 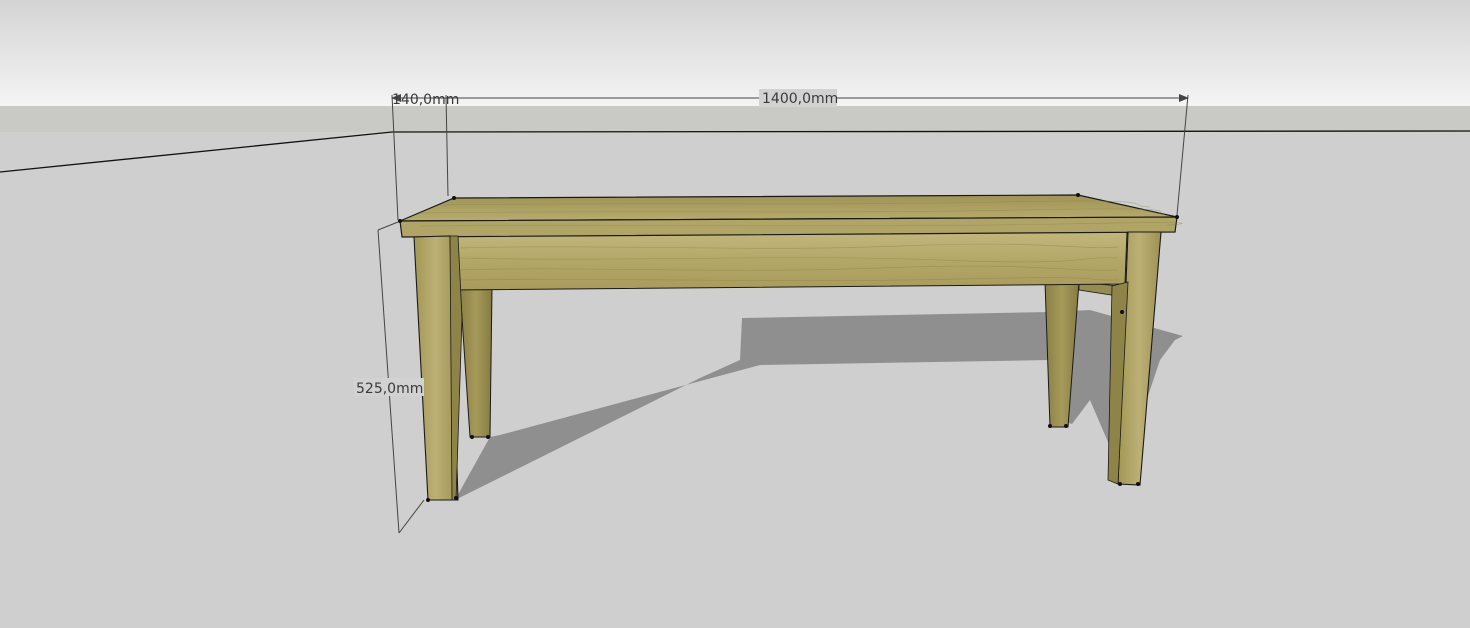 I want to click on depth-dimension-label: 140,0mm, so click(x=425, y=100).